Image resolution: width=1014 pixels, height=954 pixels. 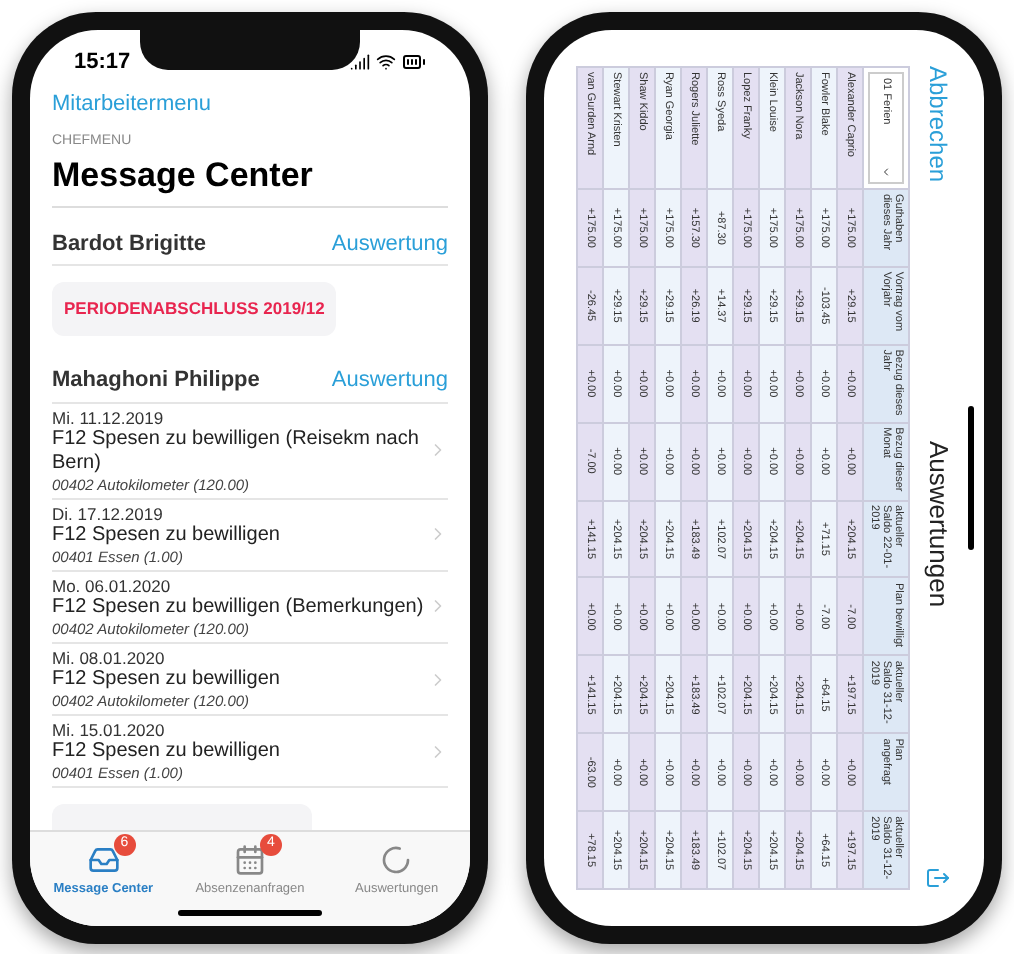 I want to click on page-title: Auswertungen, so click(x=938, y=523).